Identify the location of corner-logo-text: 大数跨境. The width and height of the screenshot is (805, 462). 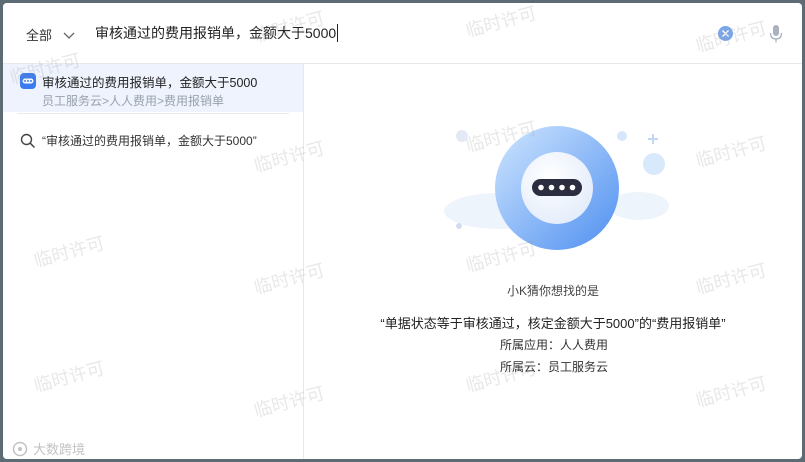
(59, 449).